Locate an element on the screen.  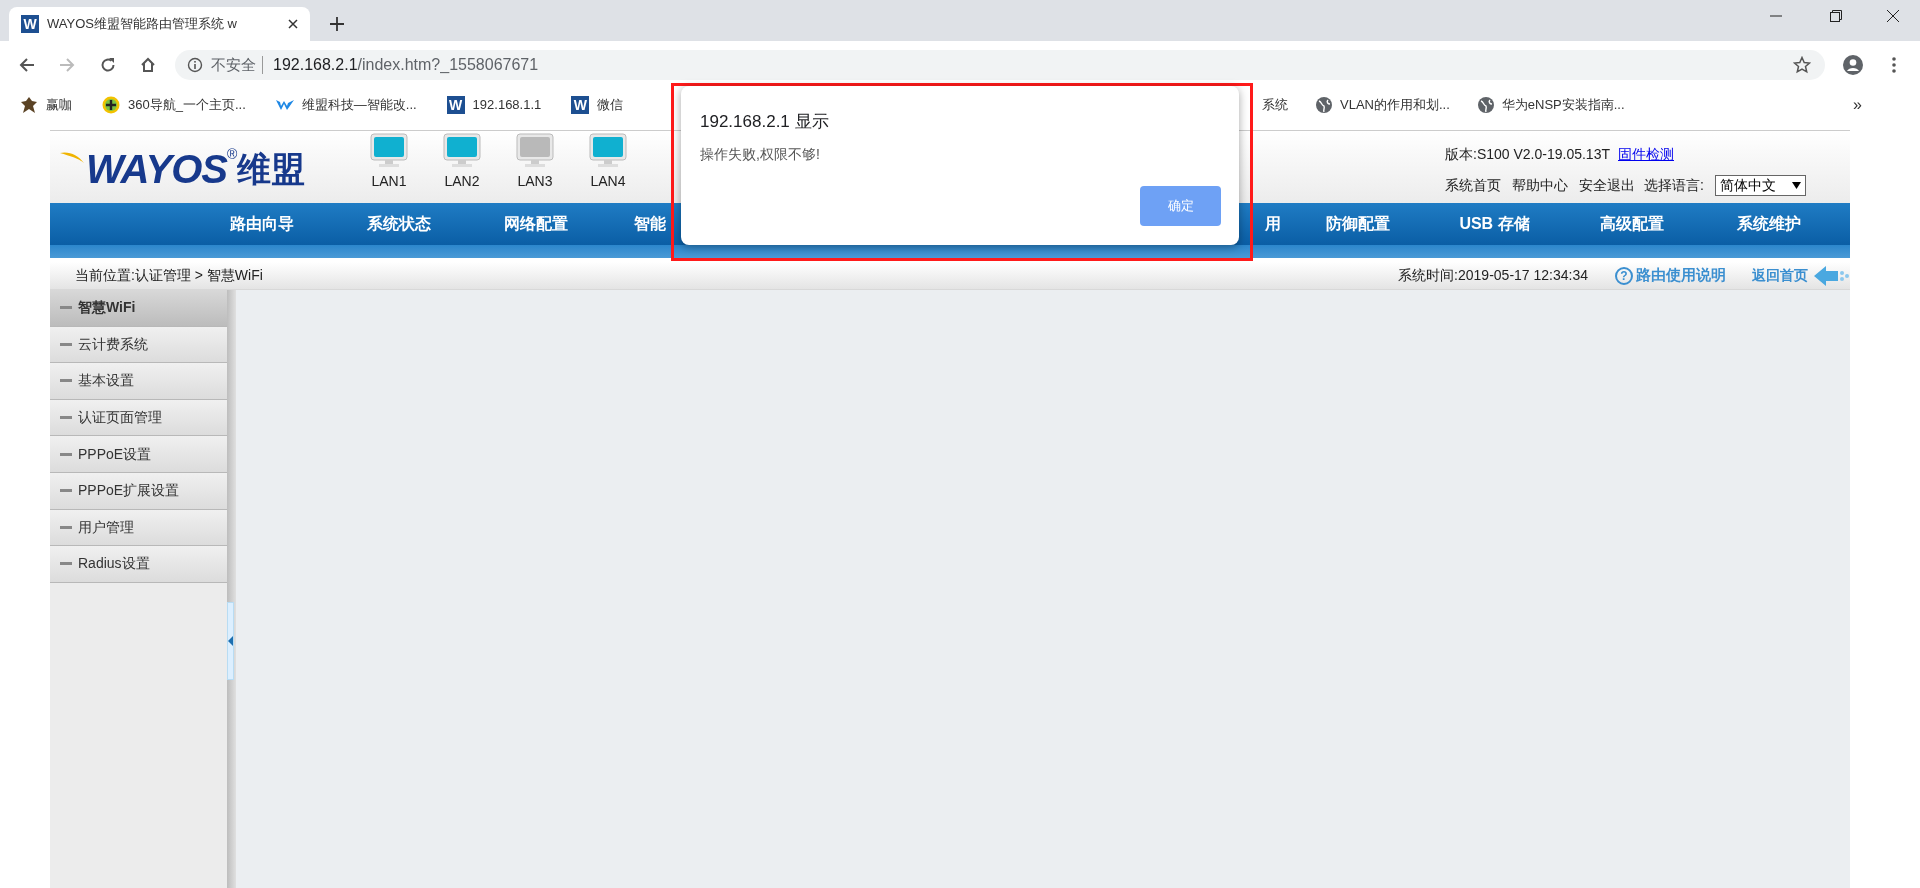
header-link: 系统首页 is located at coordinates (1473, 185).